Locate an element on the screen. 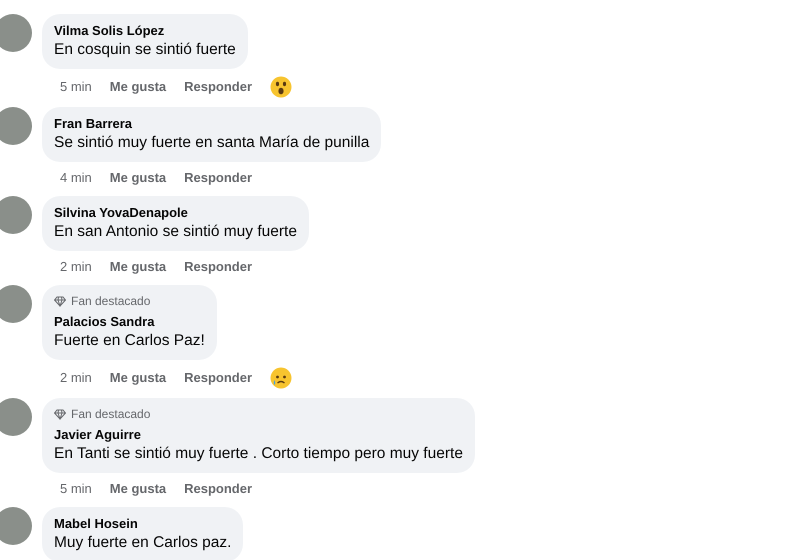  comment-text: En Tanti se sintió muy fuerte . Corto tiempo pero muy fuerte is located at coordinates (258, 454).